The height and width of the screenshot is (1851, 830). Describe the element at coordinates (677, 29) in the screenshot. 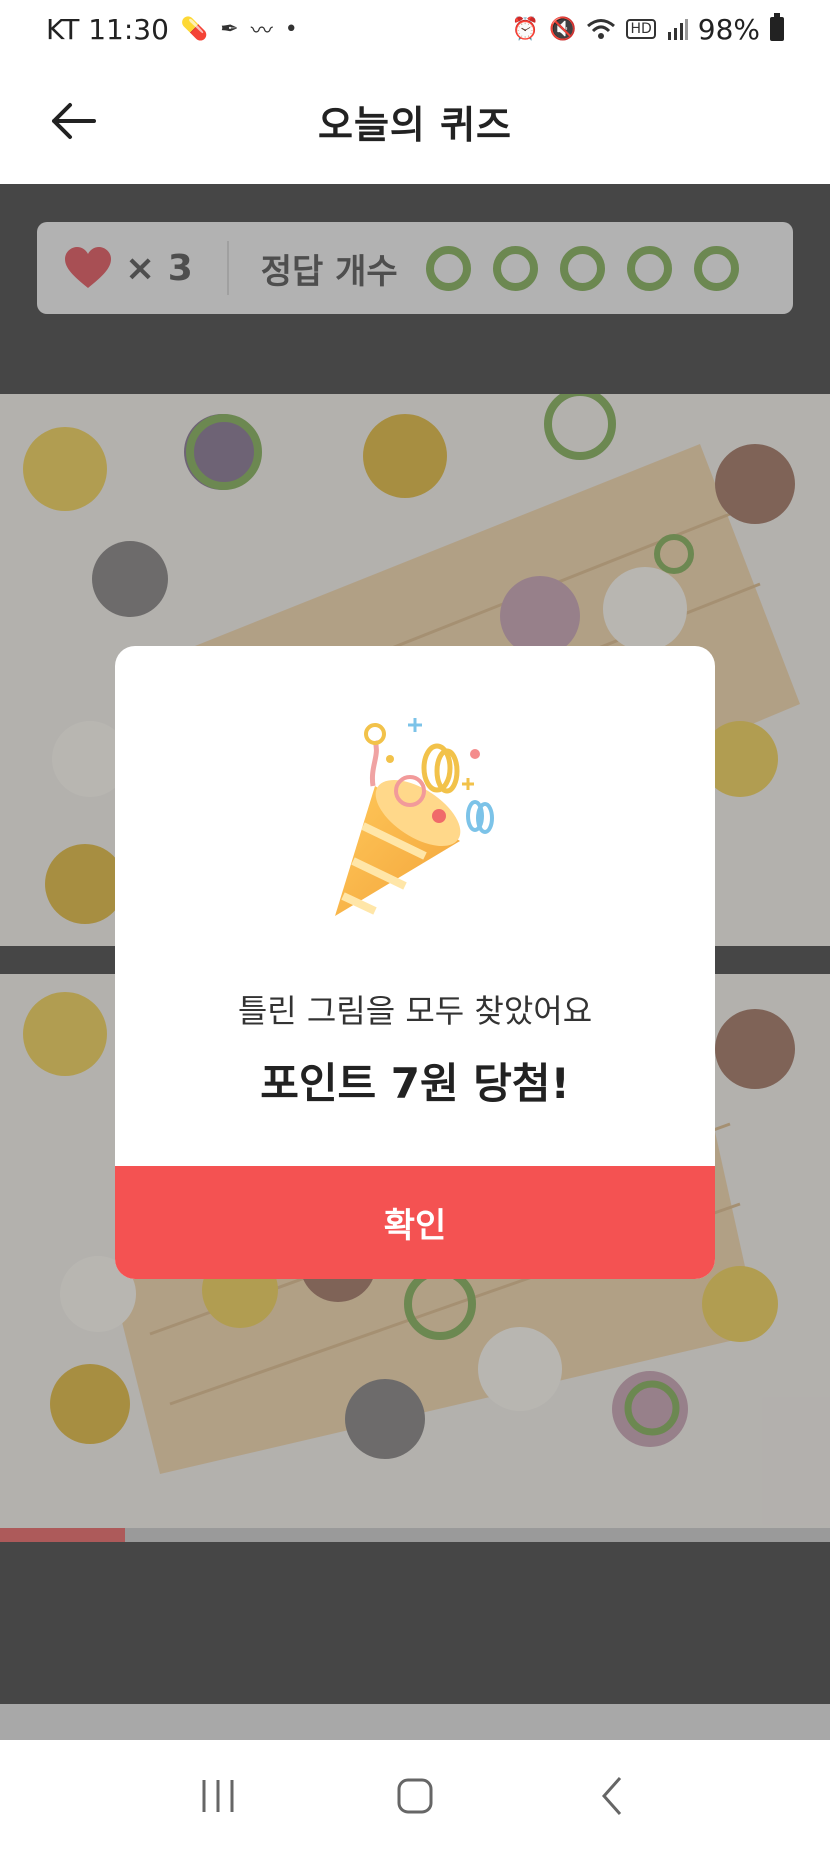

I see `signal-icon` at that location.